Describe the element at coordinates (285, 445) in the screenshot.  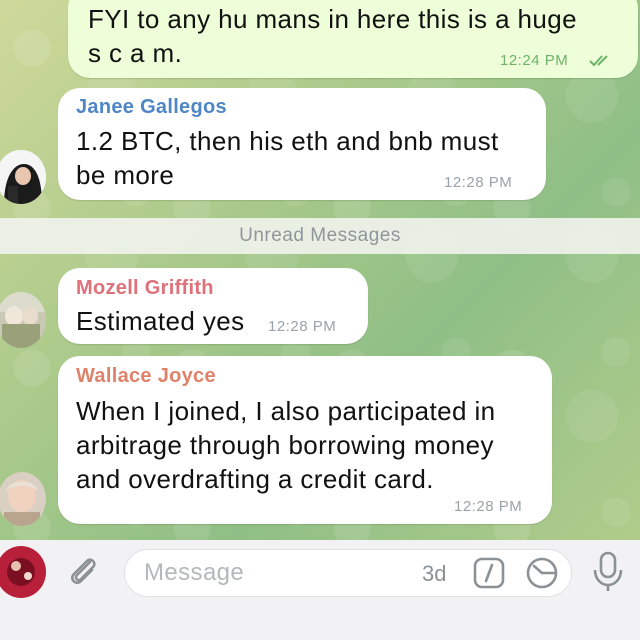
I see `message-text-line: arbitrage through borrowing money` at that location.